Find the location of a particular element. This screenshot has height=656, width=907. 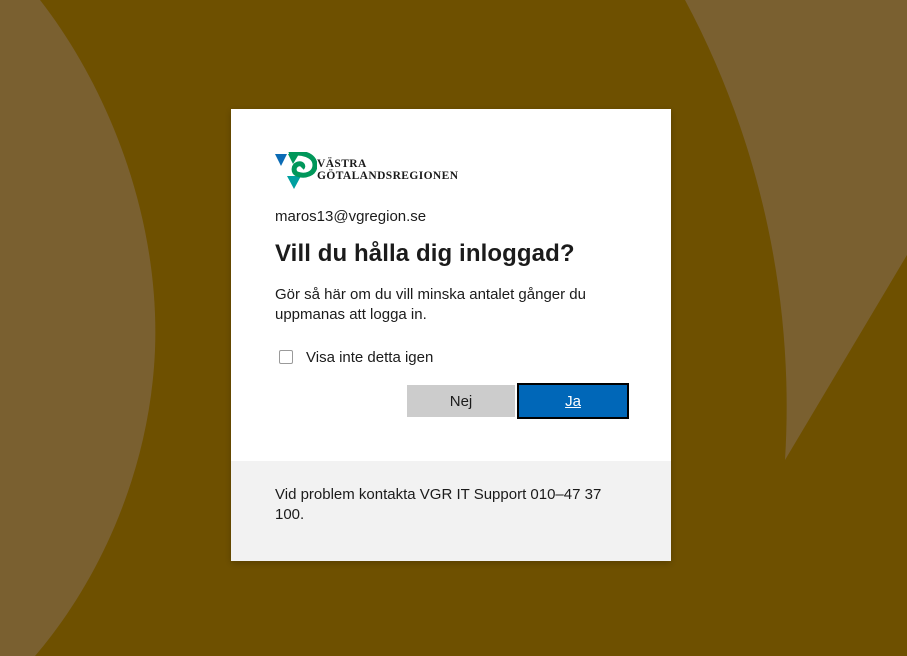

vgr-logo-text: VÄSTRA GÖTALANDSREGIONEN is located at coordinates (387, 170).